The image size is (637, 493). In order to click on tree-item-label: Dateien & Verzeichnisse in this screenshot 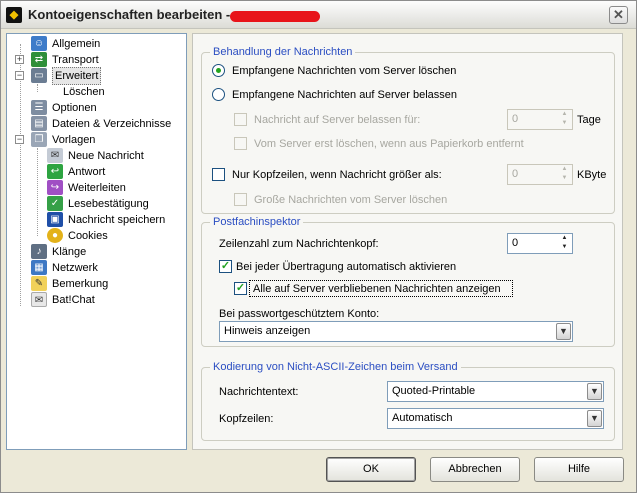, I will do `click(112, 124)`.